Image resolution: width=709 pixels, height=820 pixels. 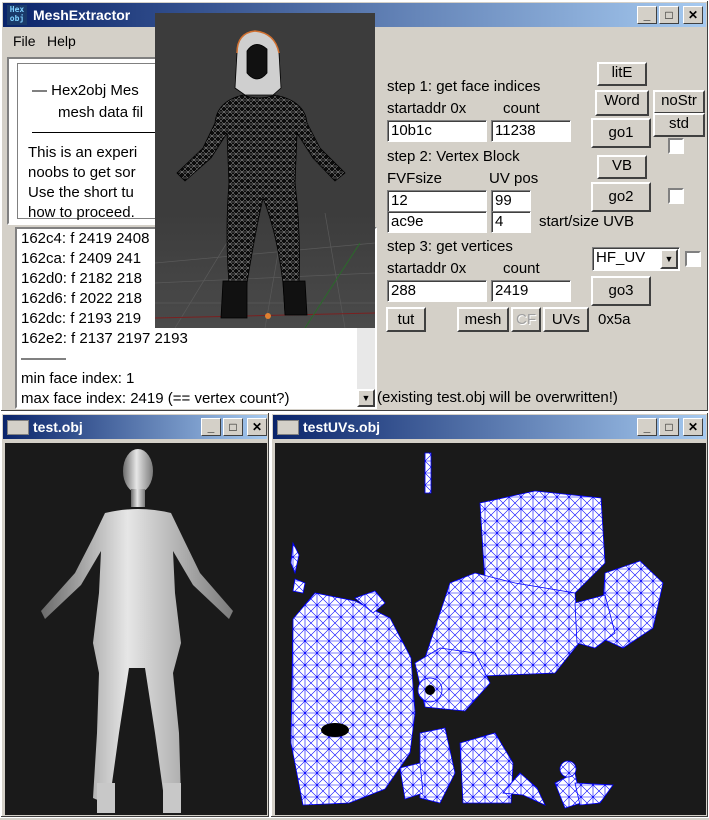 What do you see at coordinates (24, 41) in the screenshot?
I see `menu-file: File` at bounding box center [24, 41].